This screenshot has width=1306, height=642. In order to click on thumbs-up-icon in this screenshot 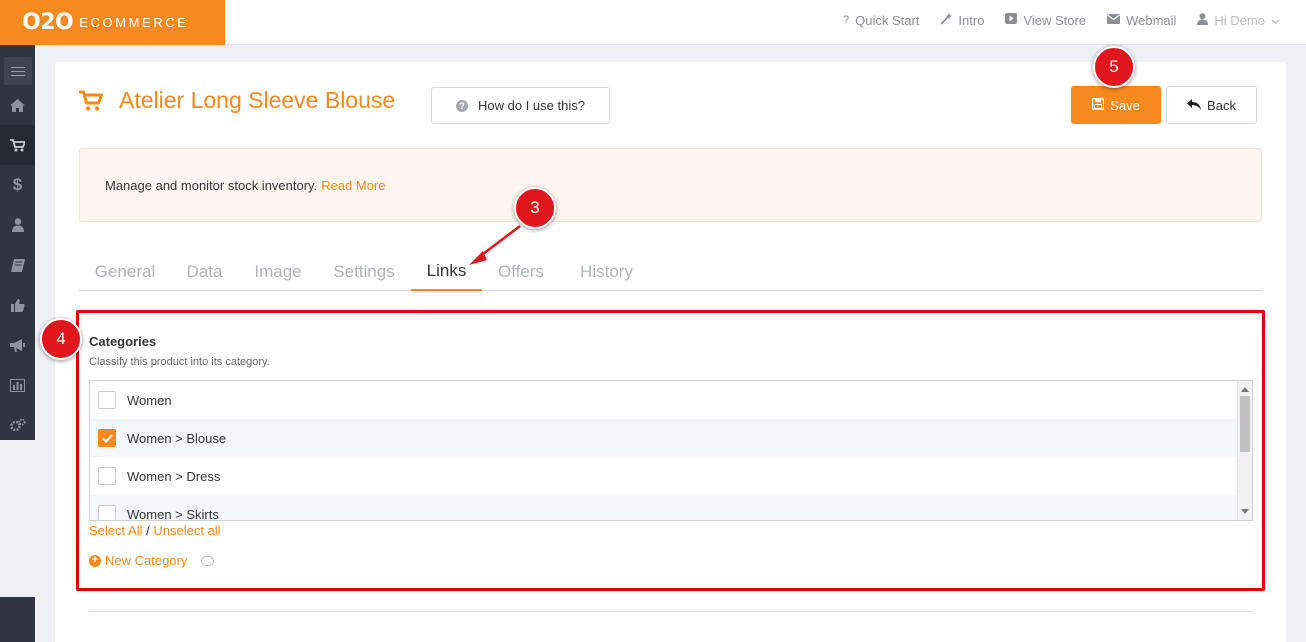, I will do `click(17, 305)`.